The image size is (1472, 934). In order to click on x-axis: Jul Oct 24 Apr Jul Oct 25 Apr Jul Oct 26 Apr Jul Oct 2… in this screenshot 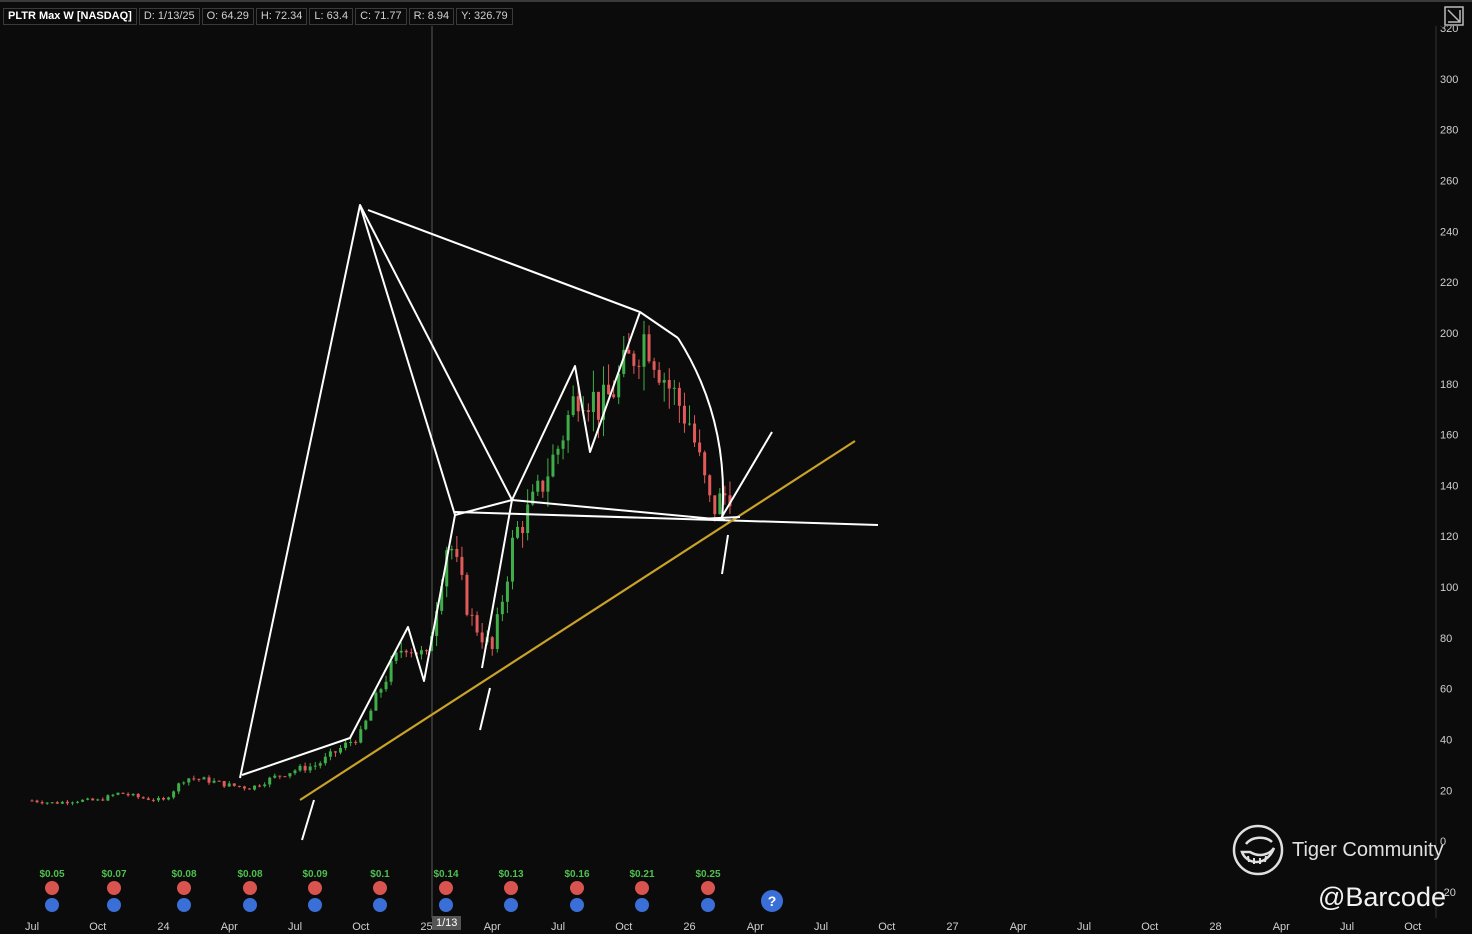, I will do `click(723, 927)`.